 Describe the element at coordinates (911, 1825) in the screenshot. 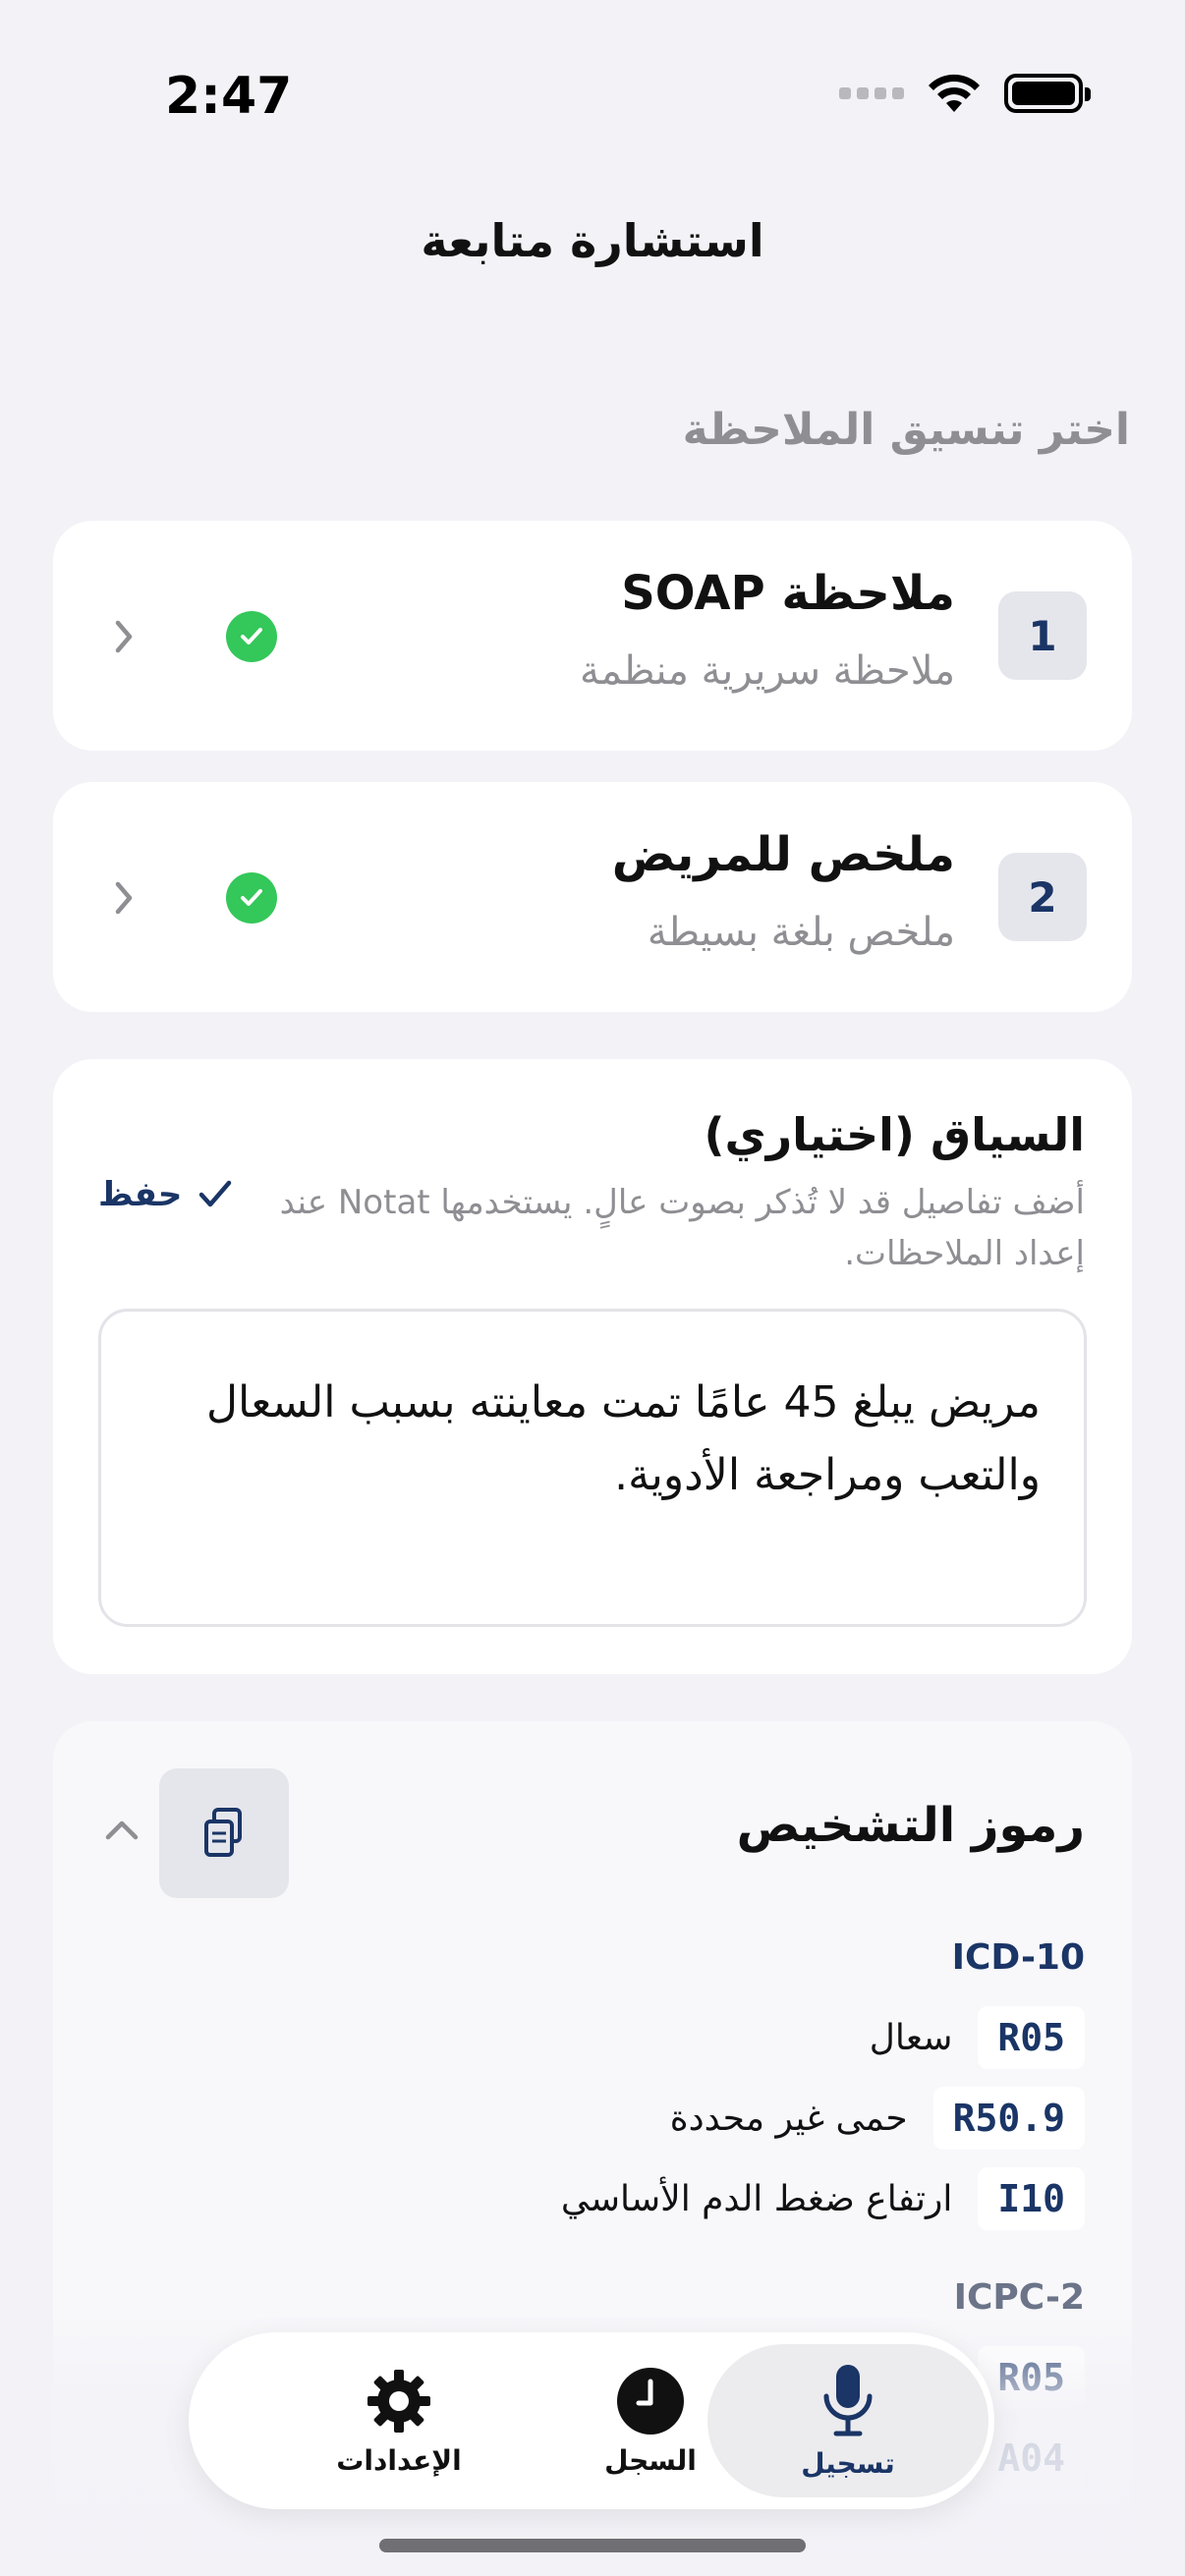

I see `diagnosis-title: رموز التشخيص` at that location.